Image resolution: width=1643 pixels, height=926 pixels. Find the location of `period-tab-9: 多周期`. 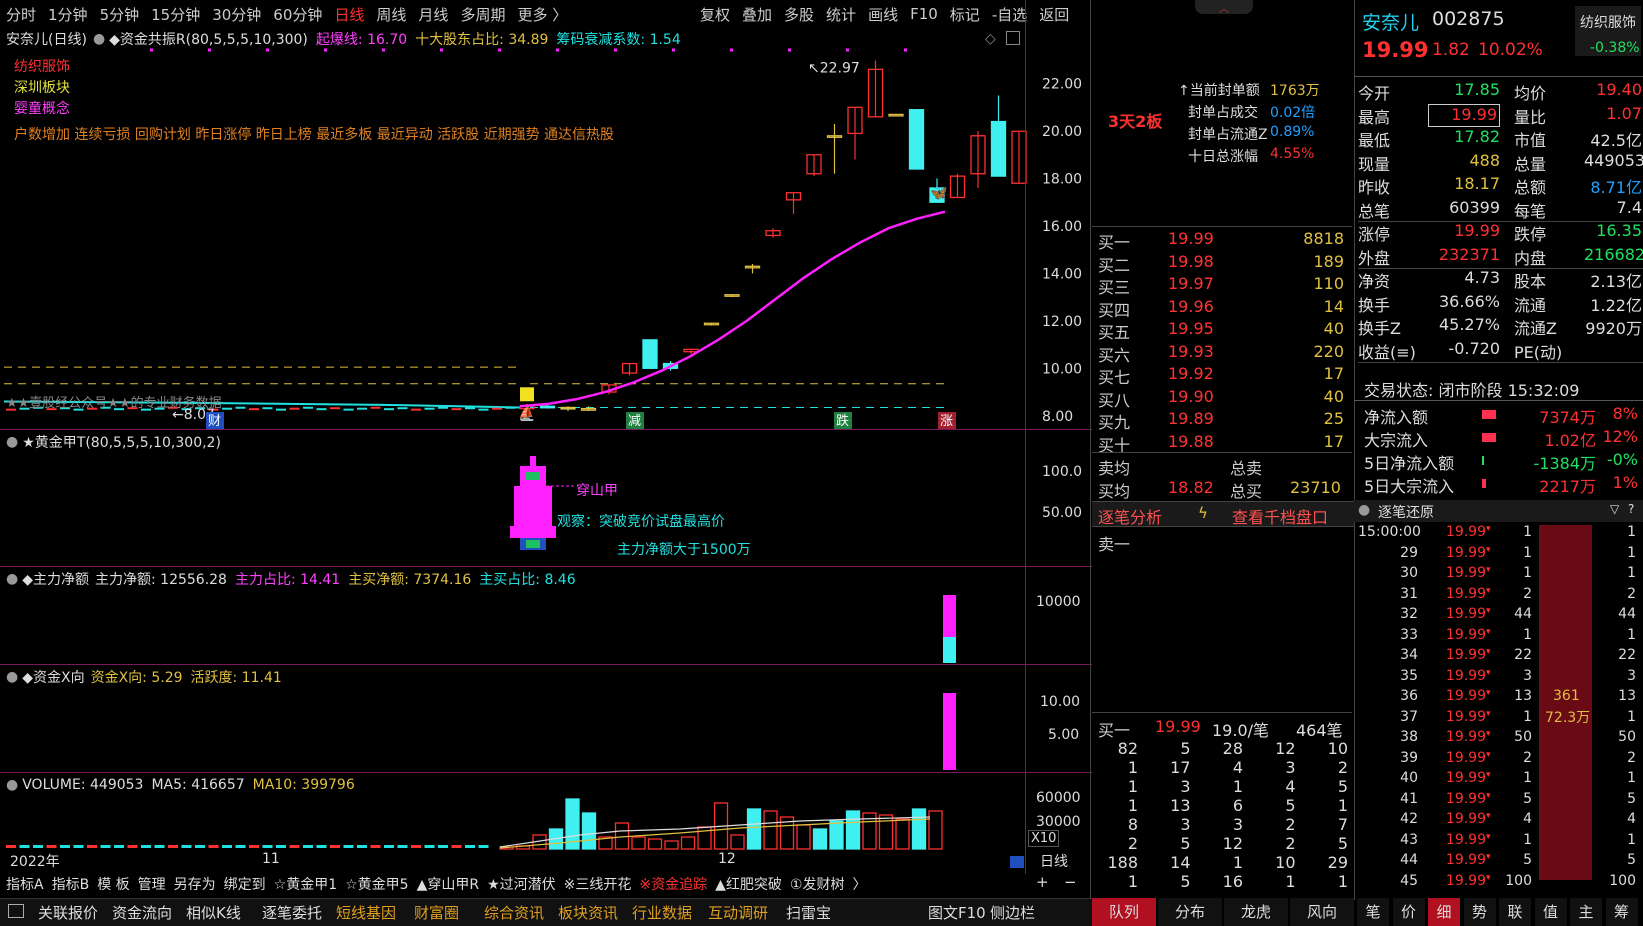

period-tab-9: 多周期 is located at coordinates (482, 14).